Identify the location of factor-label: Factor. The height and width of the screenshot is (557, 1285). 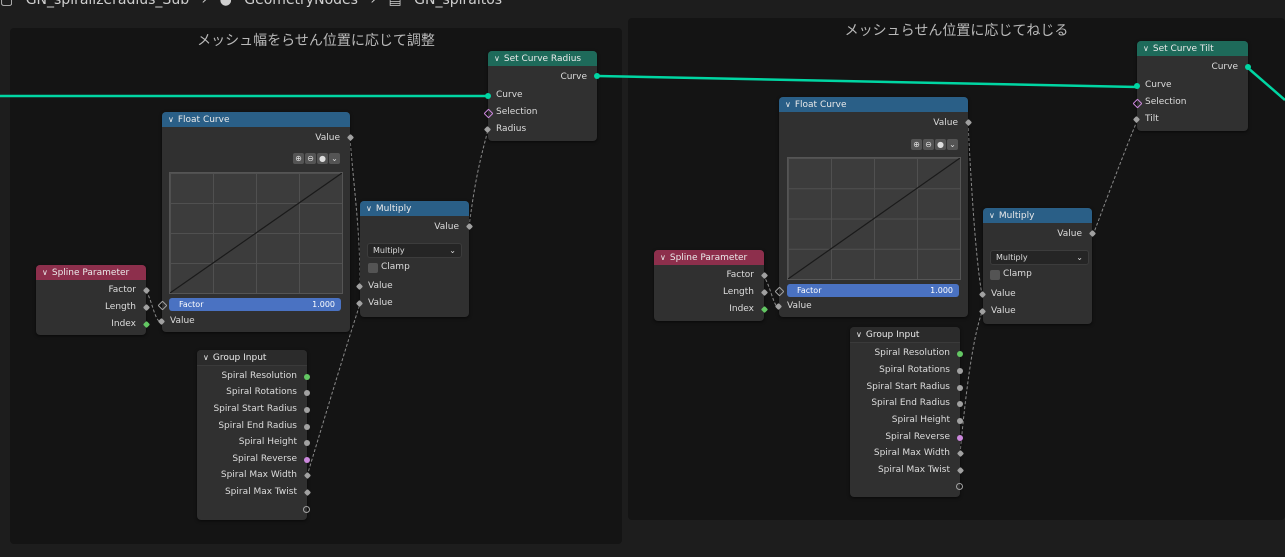
(809, 290).